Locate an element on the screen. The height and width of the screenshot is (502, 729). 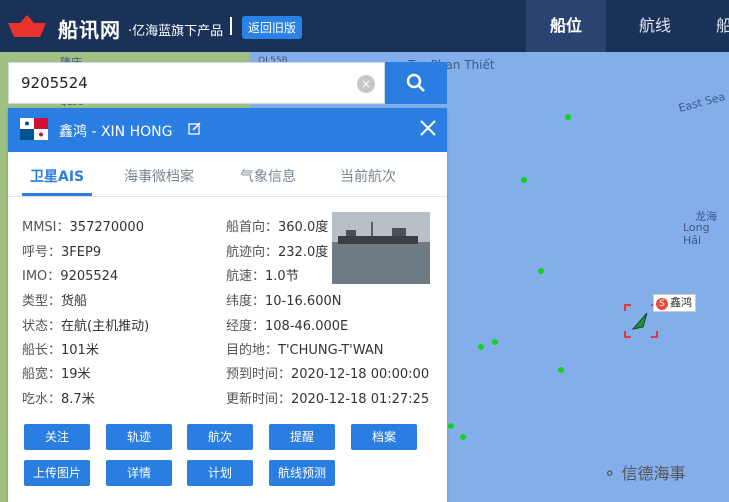
info-label: 船首向： is located at coordinates (252, 227).